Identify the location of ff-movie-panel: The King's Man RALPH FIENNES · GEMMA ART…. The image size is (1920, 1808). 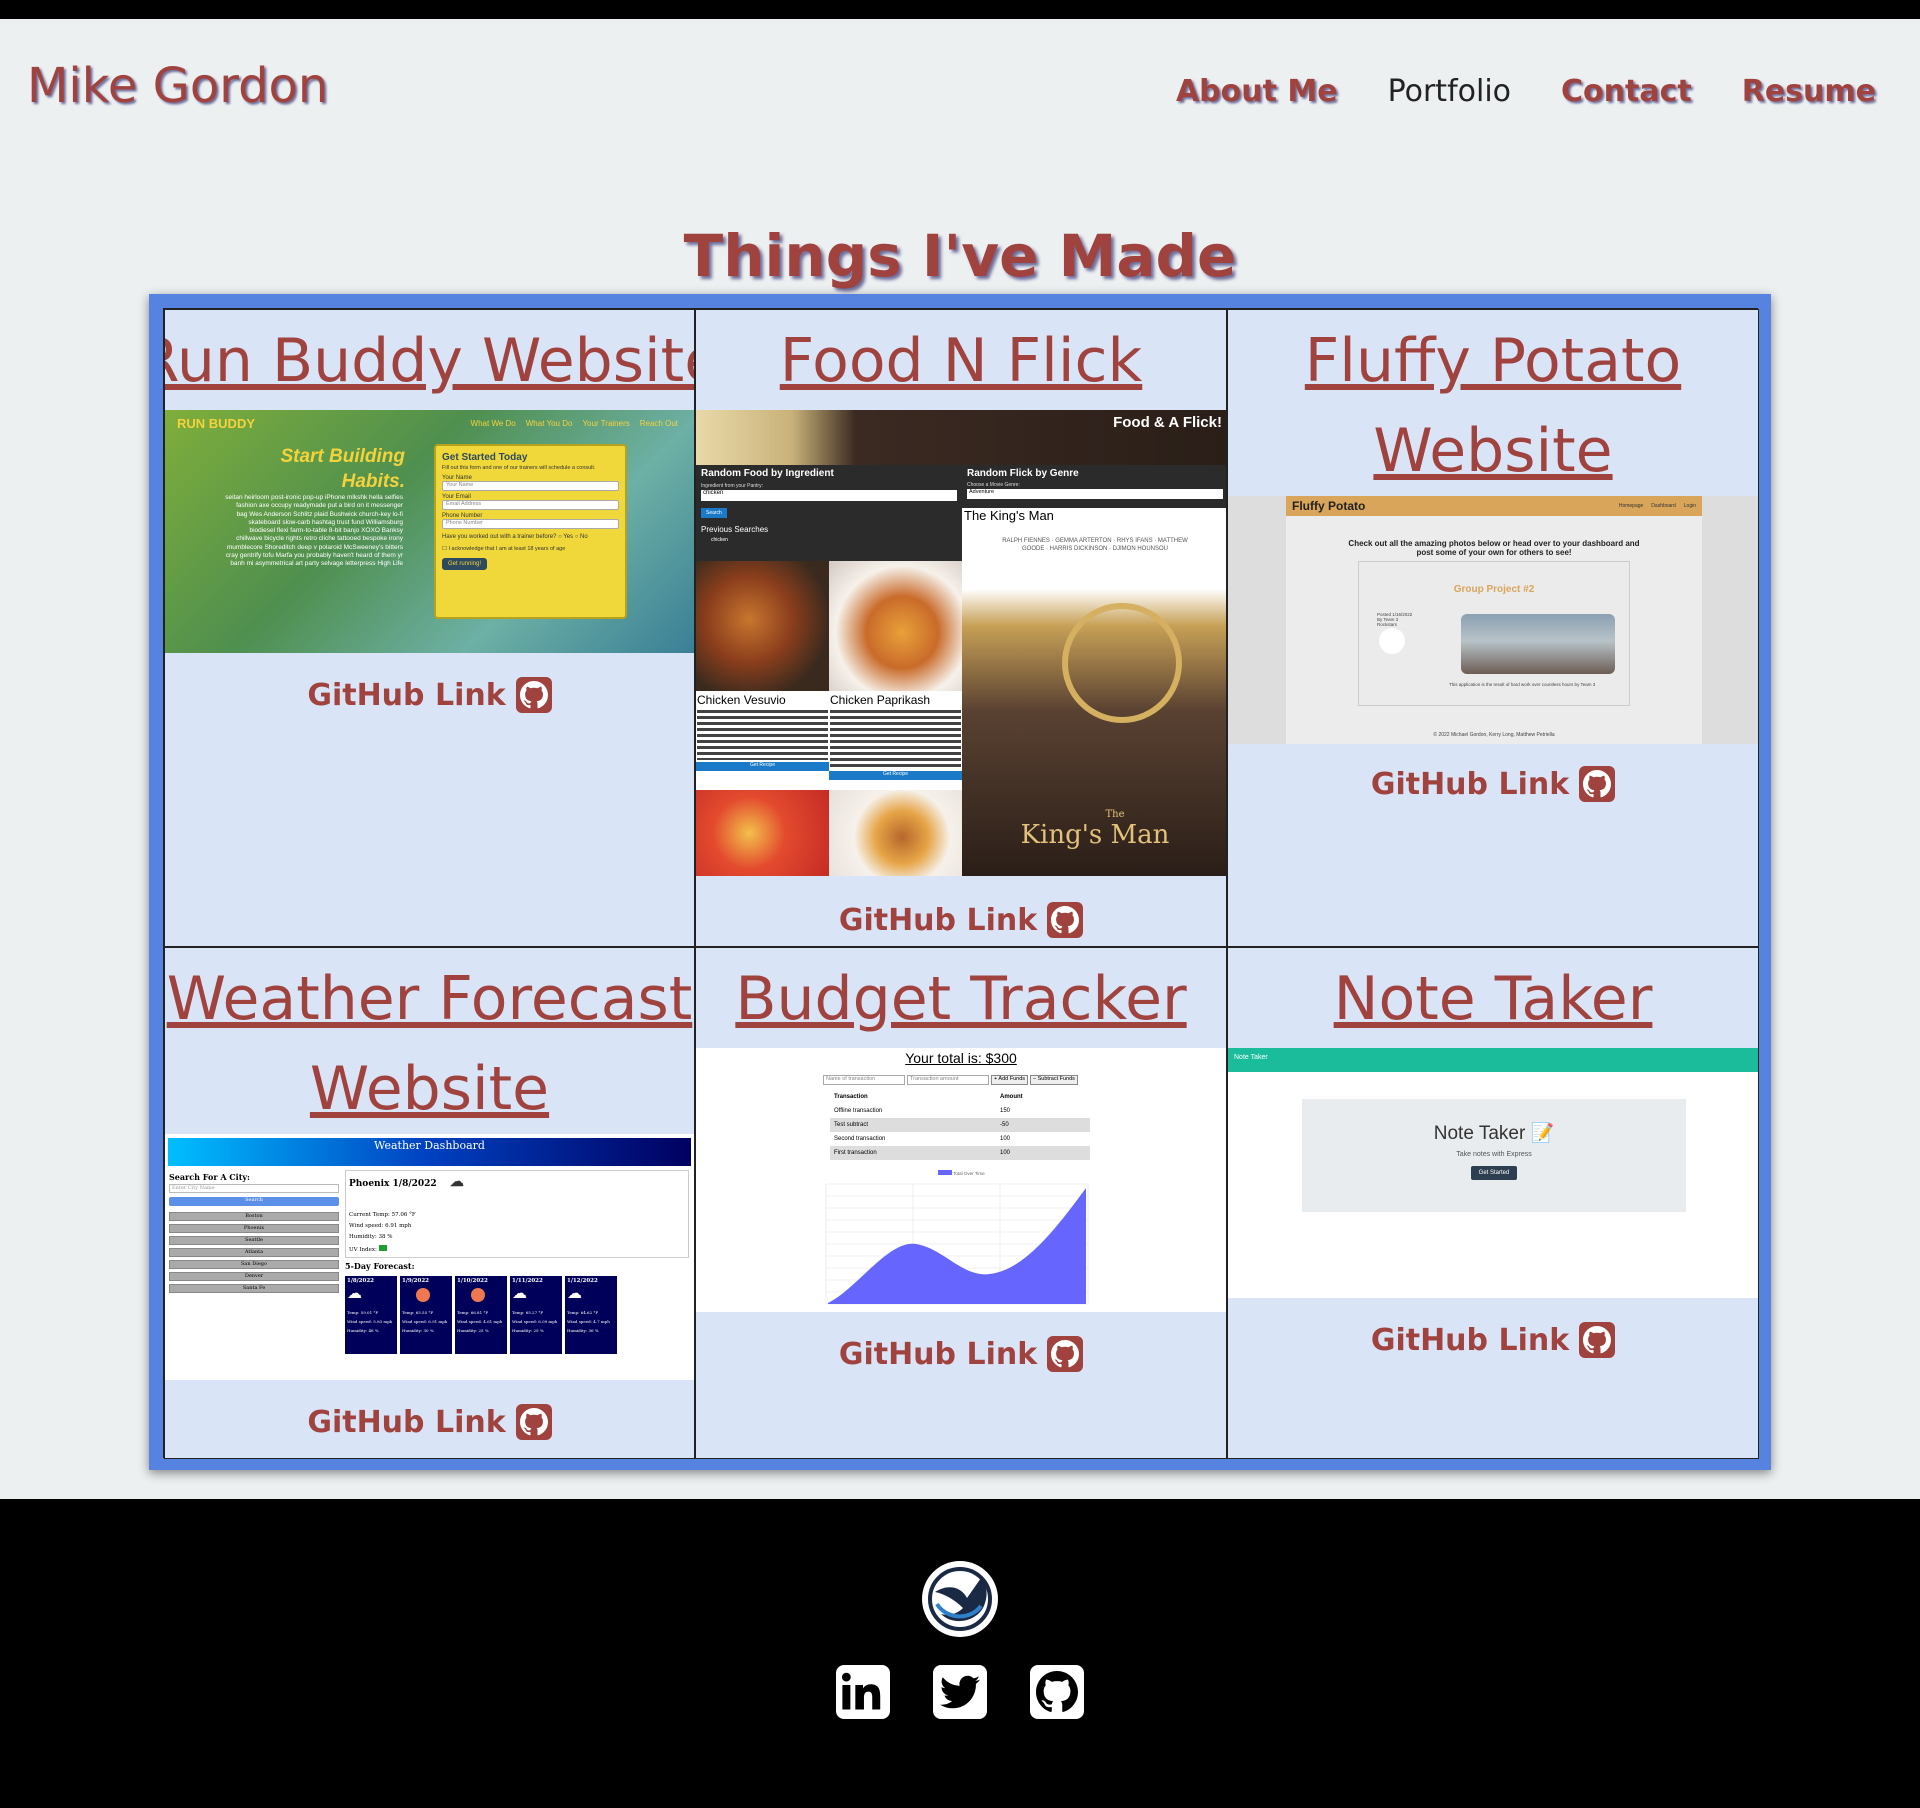
(1094, 692).